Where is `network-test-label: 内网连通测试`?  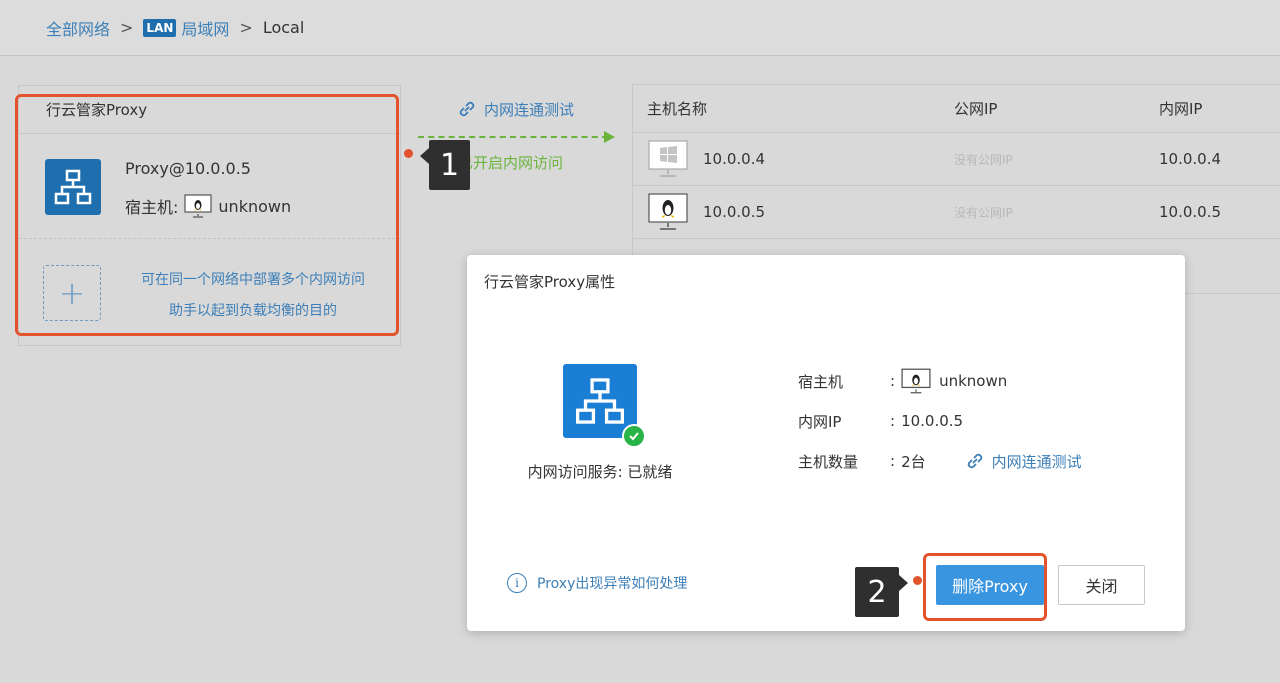 network-test-label: 内网连通测试 is located at coordinates (529, 109).